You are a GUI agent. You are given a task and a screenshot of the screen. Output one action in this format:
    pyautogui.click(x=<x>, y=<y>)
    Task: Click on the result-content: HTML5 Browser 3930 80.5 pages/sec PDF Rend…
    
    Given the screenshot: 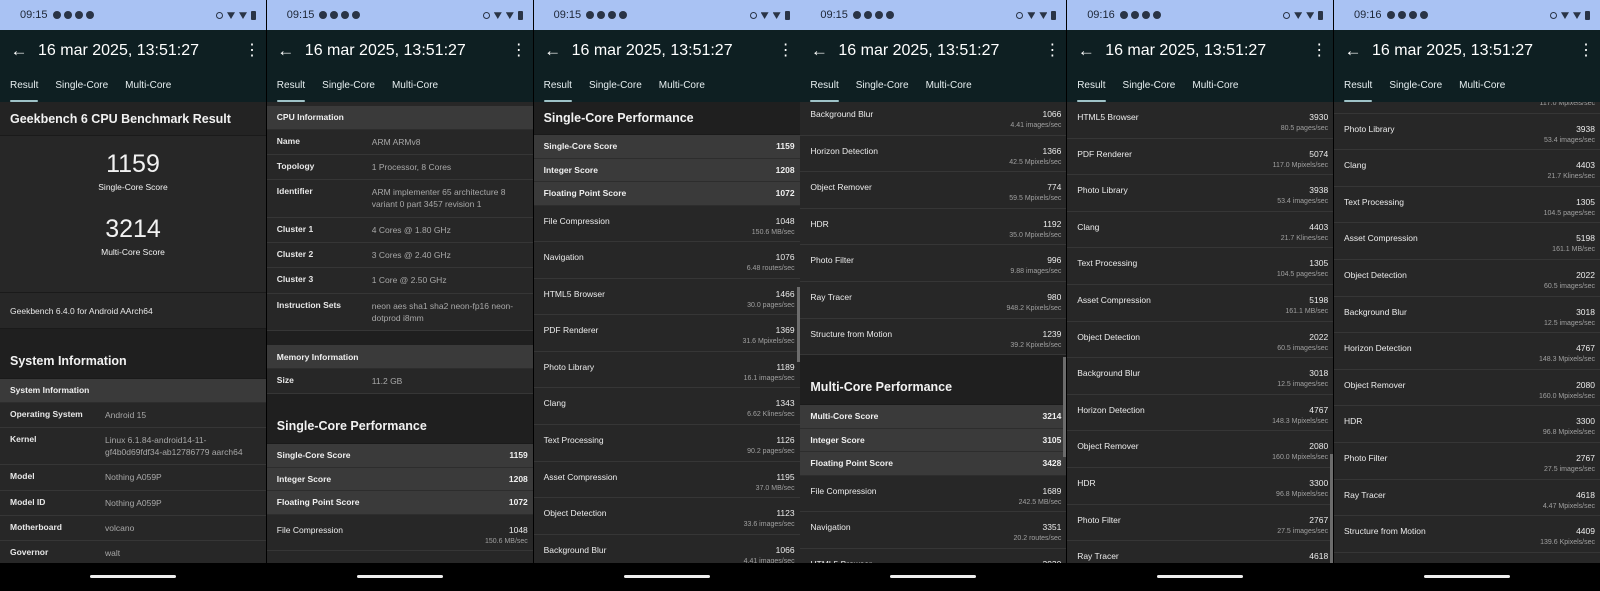 What is the action you would take?
    pyautogui.click(x=1200, y=332)
    